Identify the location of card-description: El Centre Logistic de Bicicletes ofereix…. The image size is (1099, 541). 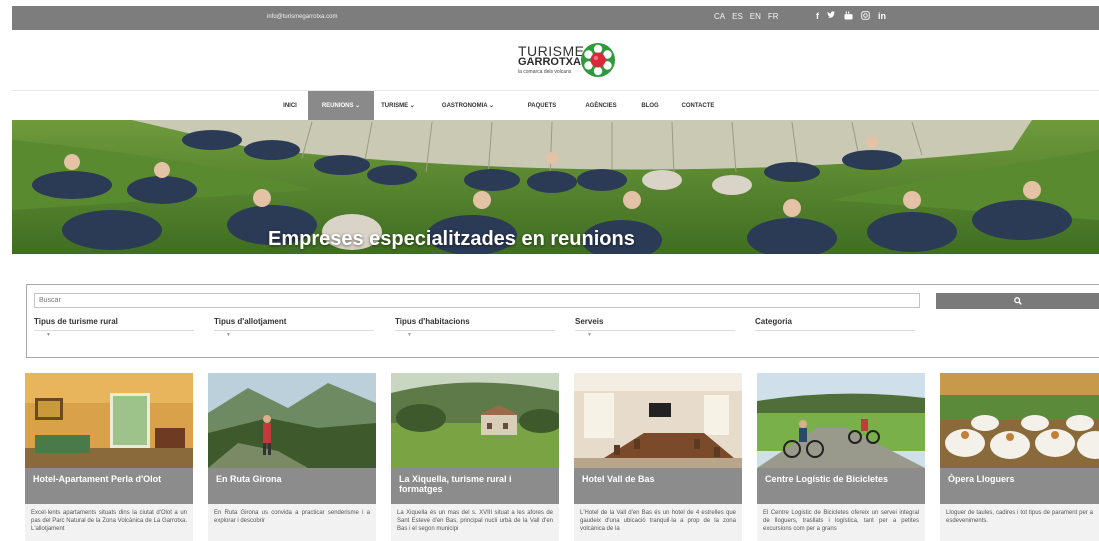
(841, 522).